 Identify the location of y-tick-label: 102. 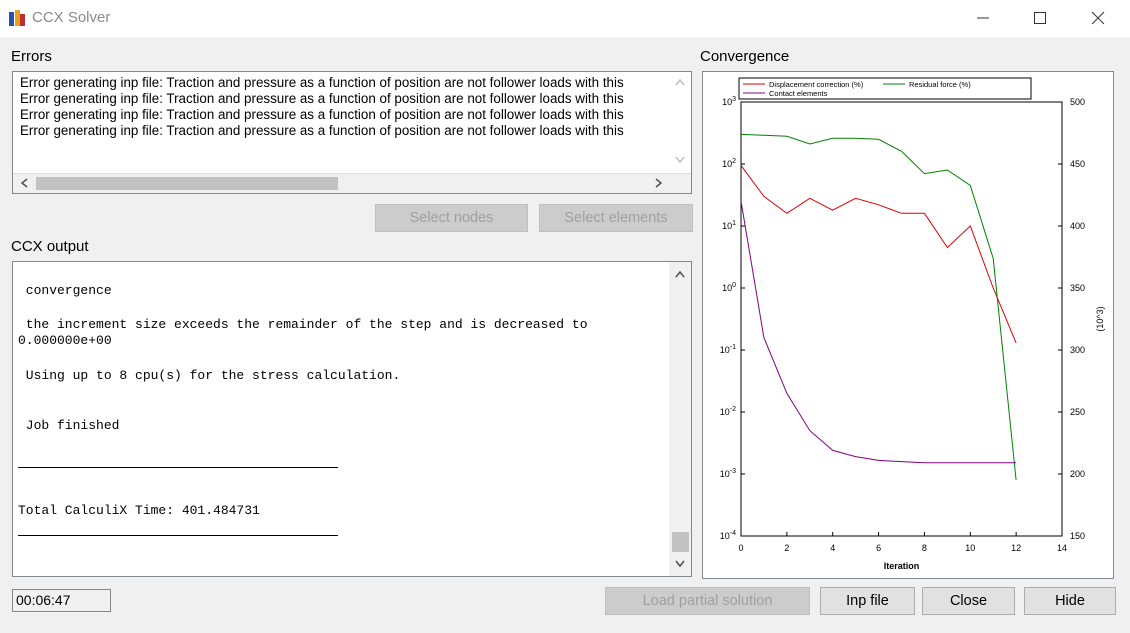
(729, 163).